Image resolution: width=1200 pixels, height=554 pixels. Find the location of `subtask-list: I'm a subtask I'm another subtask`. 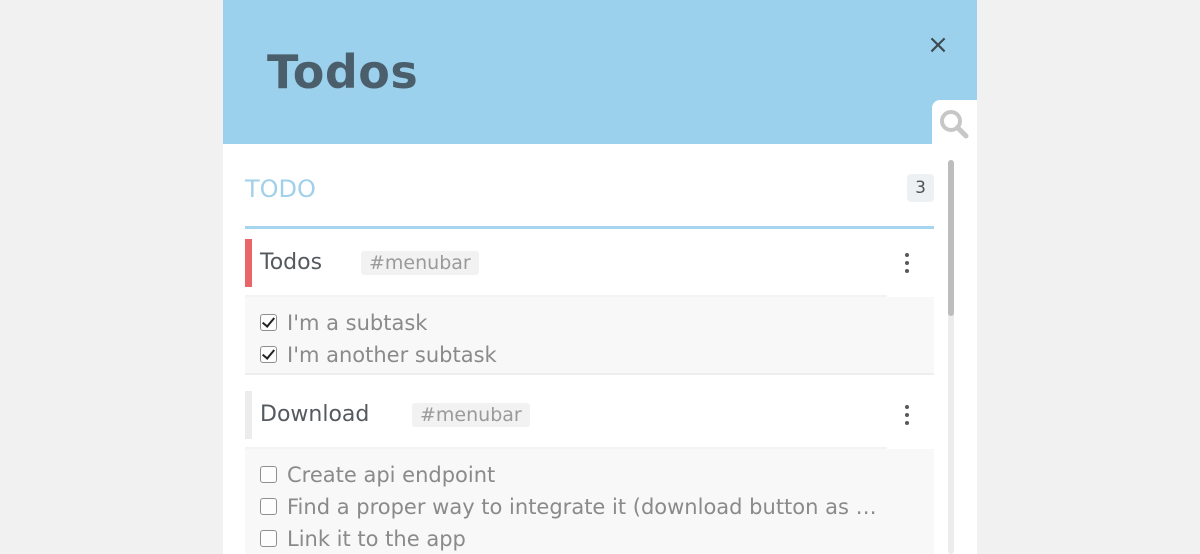

subtask-list: I'm a subtask I'm another subtask is located at coordinates (589, 336).